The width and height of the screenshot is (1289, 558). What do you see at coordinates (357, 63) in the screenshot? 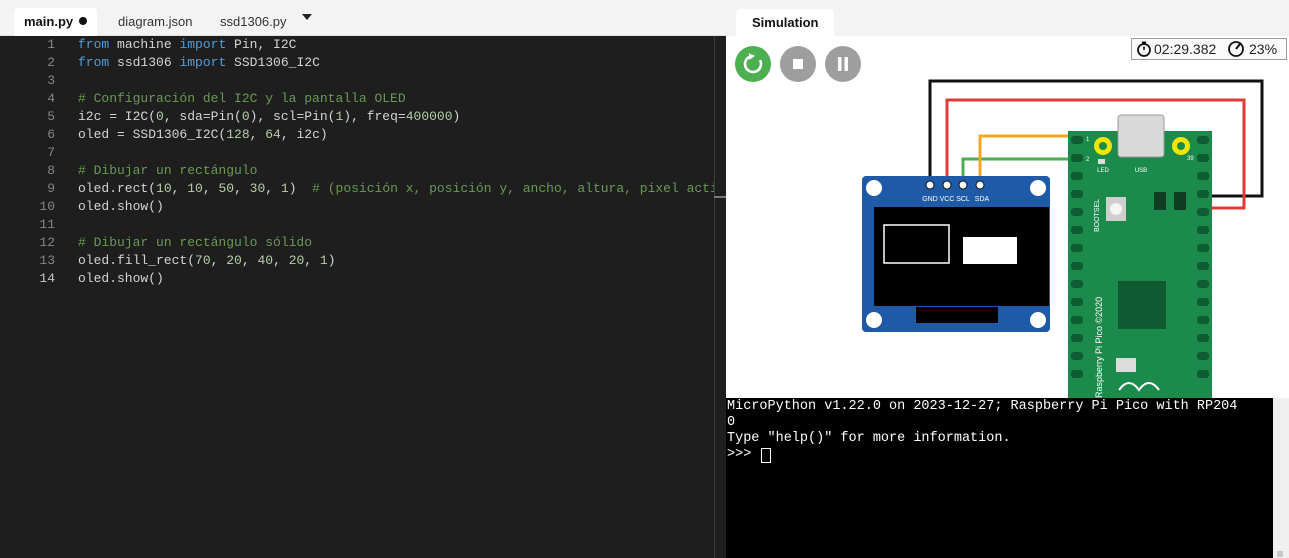
I see `code-line: 2 from ssd1306 import SSD1306_I2C` at bounding box center [357, 63].